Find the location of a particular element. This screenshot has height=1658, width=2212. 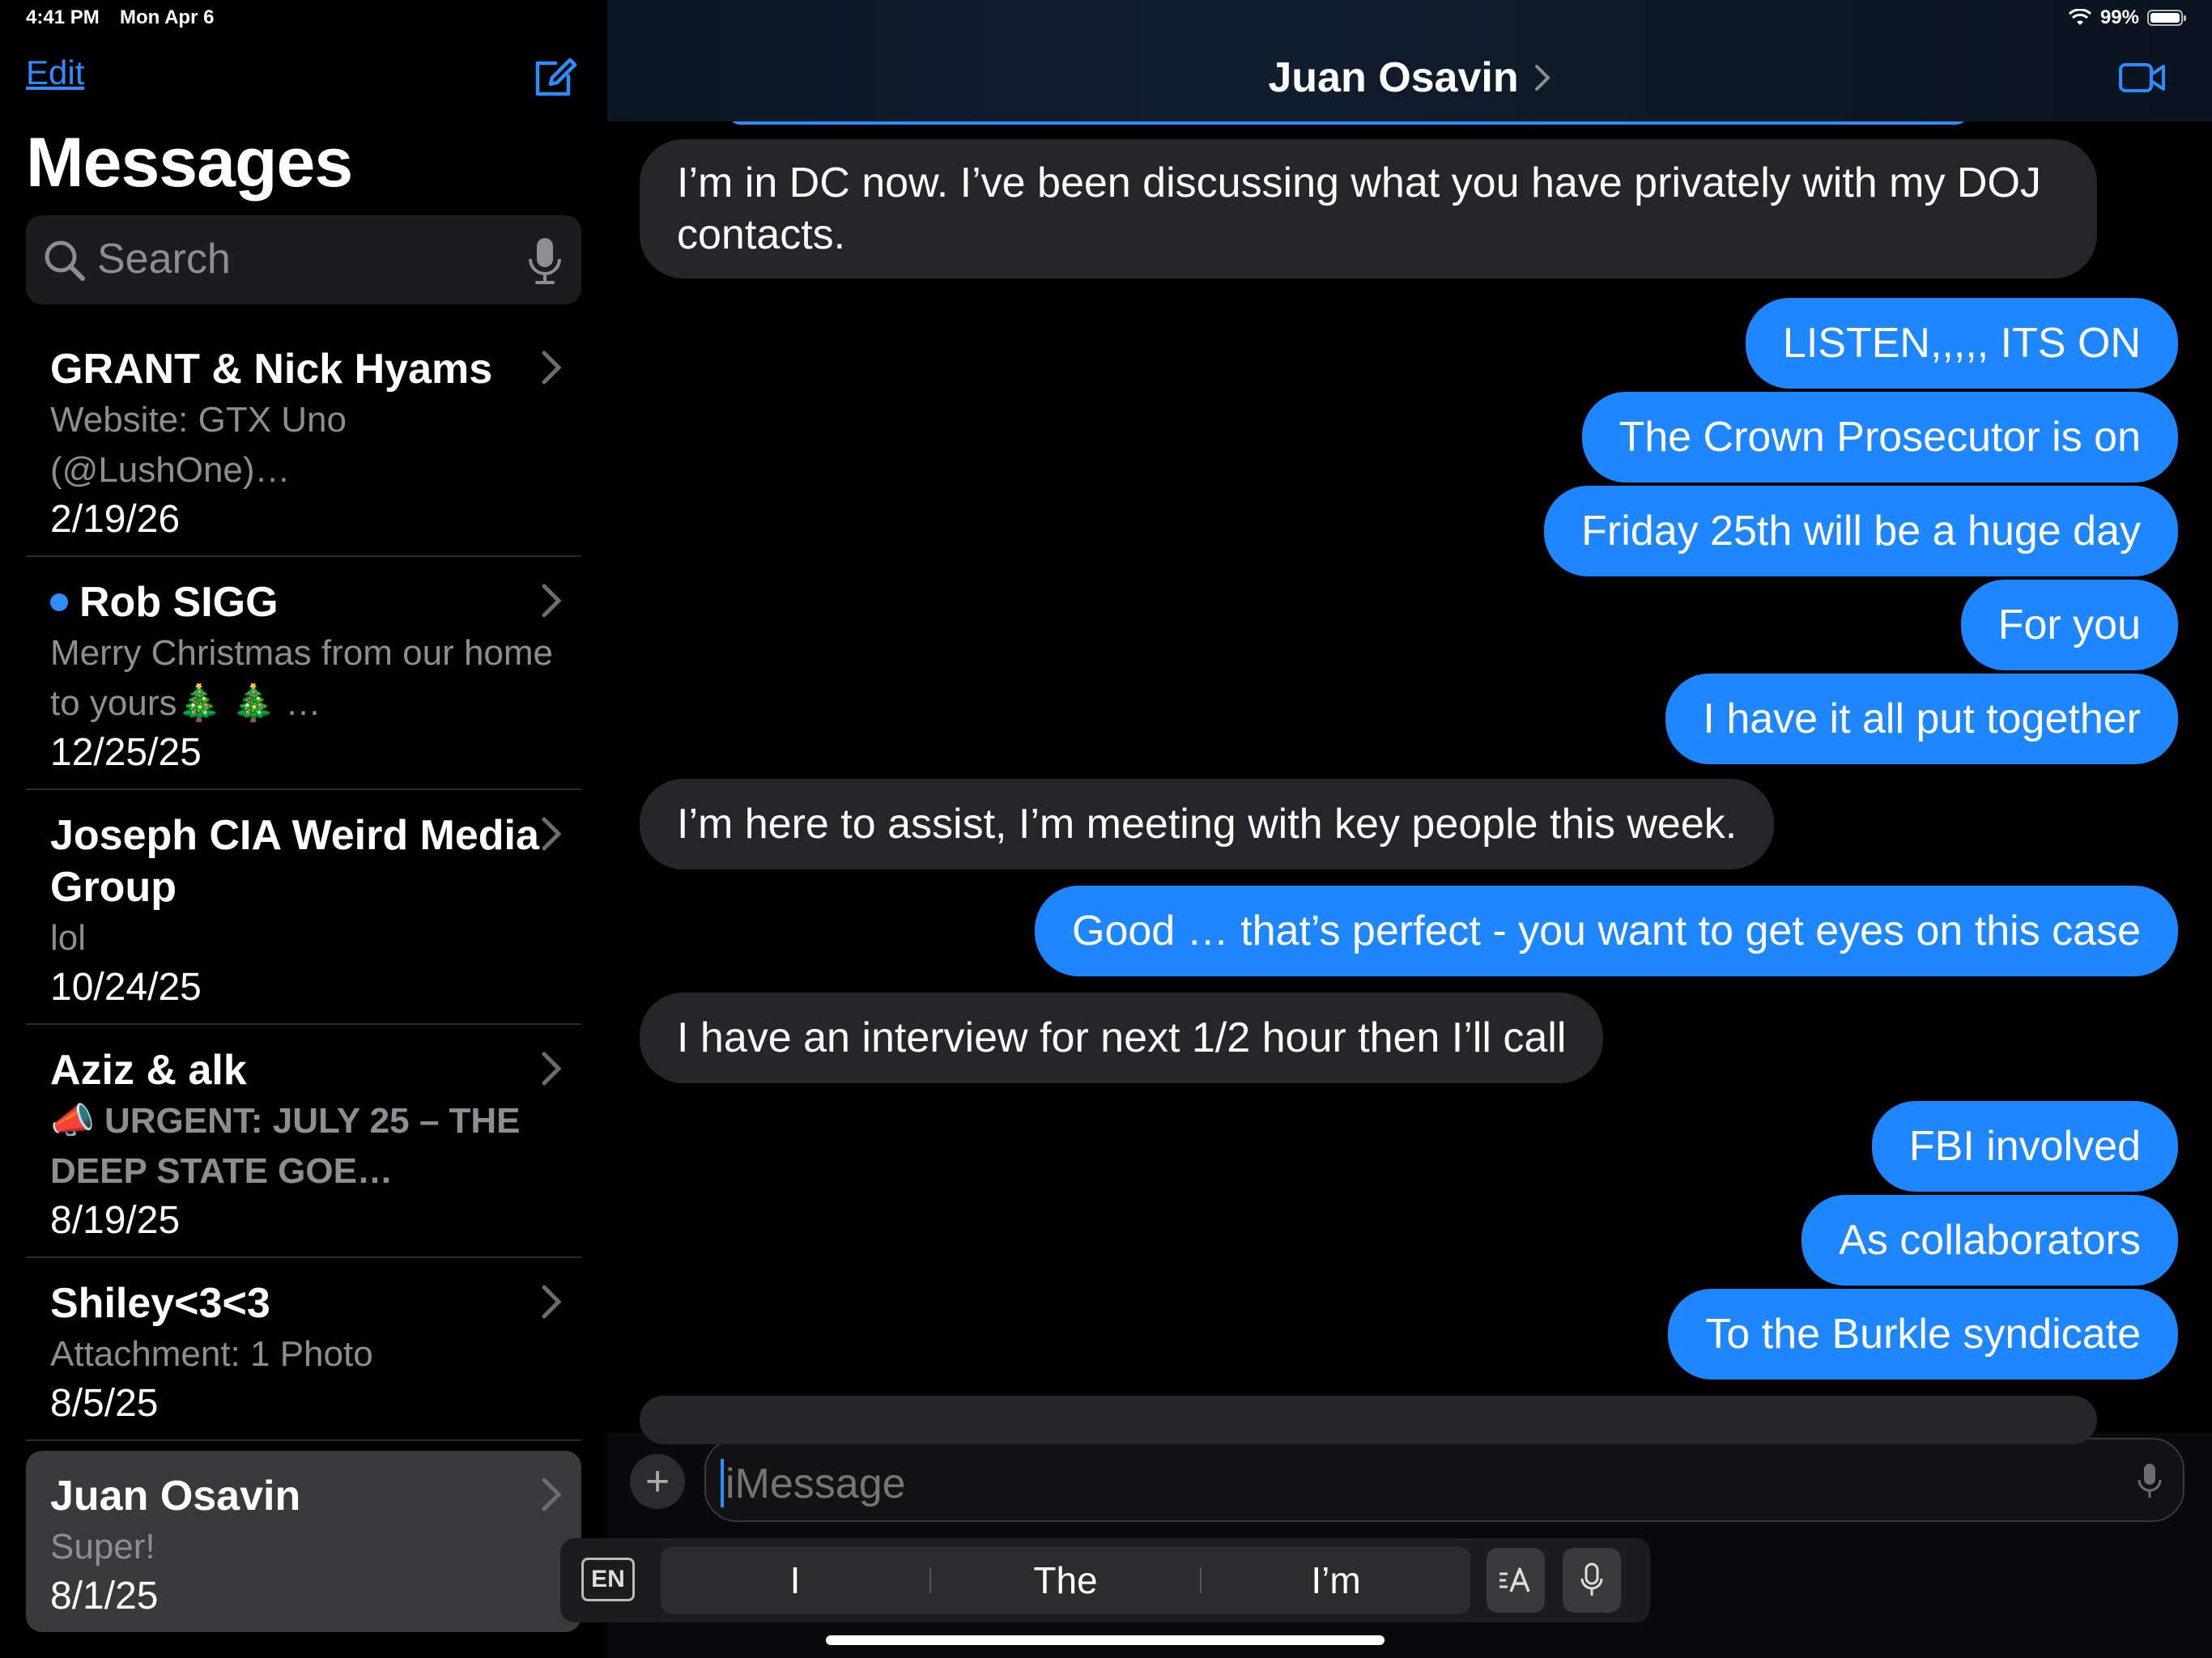

suggestion-strip: I The I’m is located at coordinates (1065, 1580).